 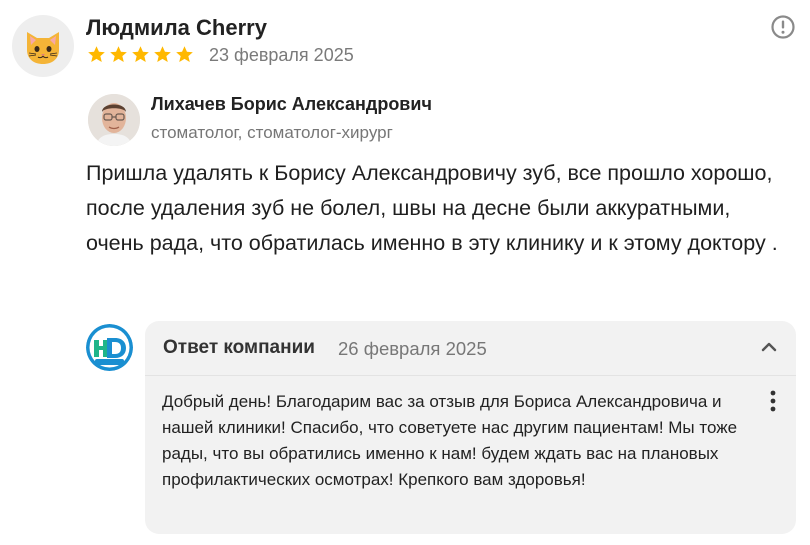 I want to click on more-vertical-icon, so click(x=773, y=402).